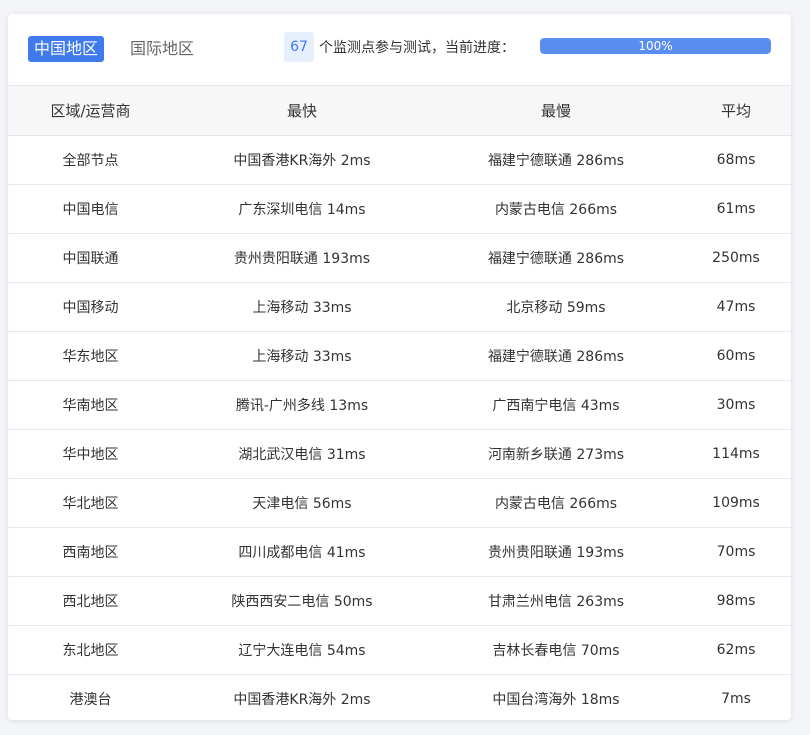 The height and width of the screenshot is (735, 810). Describe the element at coordinates (736, 160) in the screenshot. I see `cell-average: 68ms` at that location.